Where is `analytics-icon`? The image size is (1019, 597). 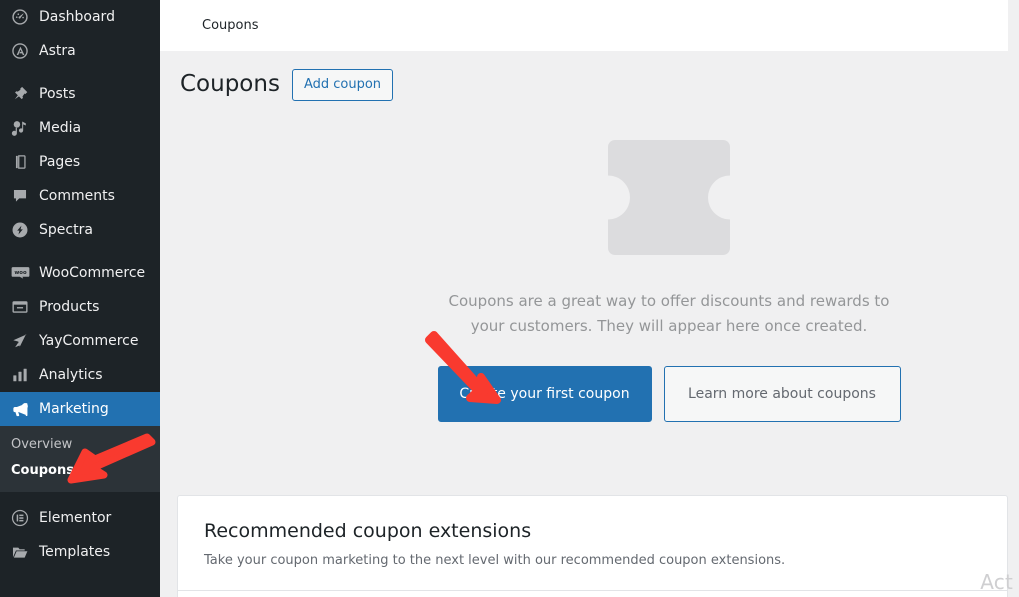
analytics-icon is located at coordinates (20, 375).